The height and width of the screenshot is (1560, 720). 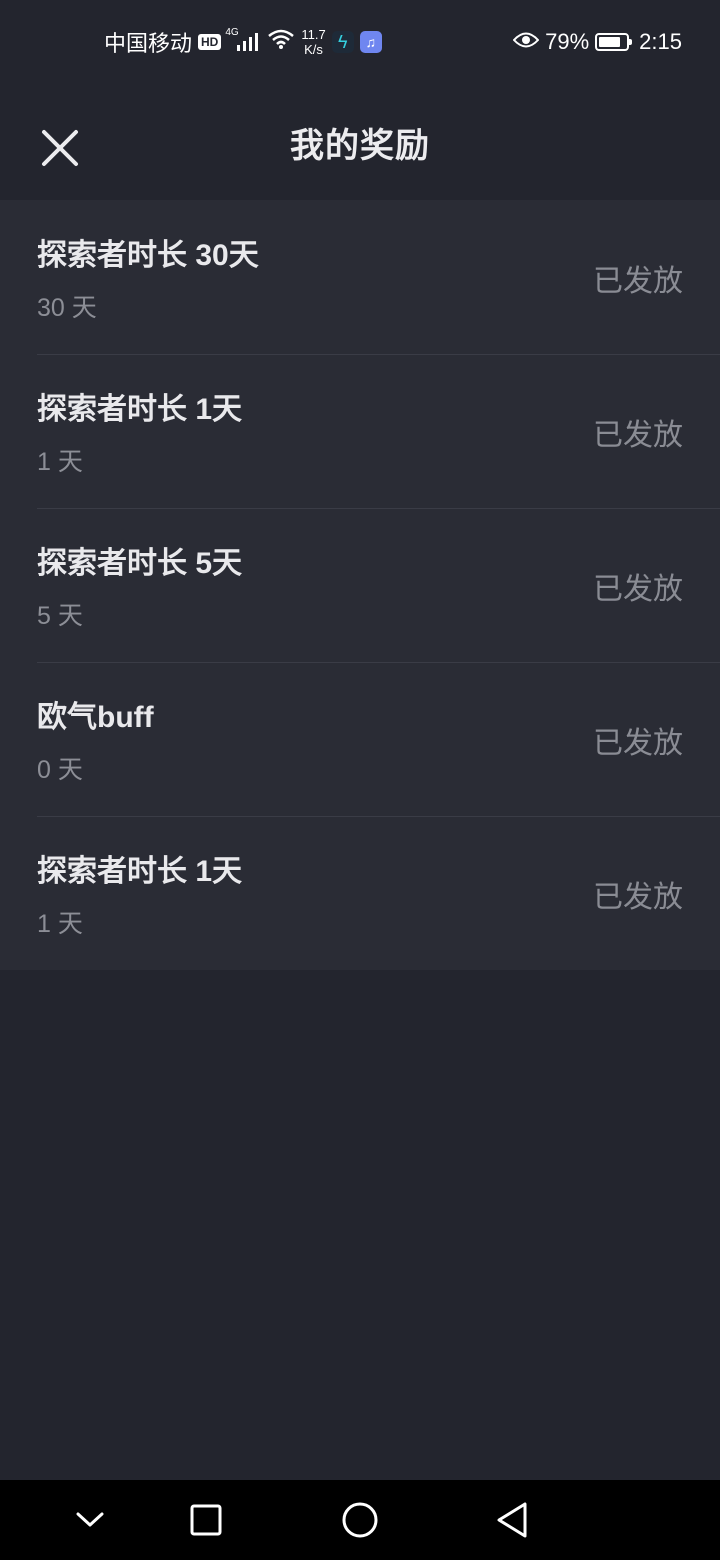 What do you see at coordinates (360, 739) in the screenshot?
I see `reward-item: 欧气buff 0 天 已发放` at bounding box center [360, 739].